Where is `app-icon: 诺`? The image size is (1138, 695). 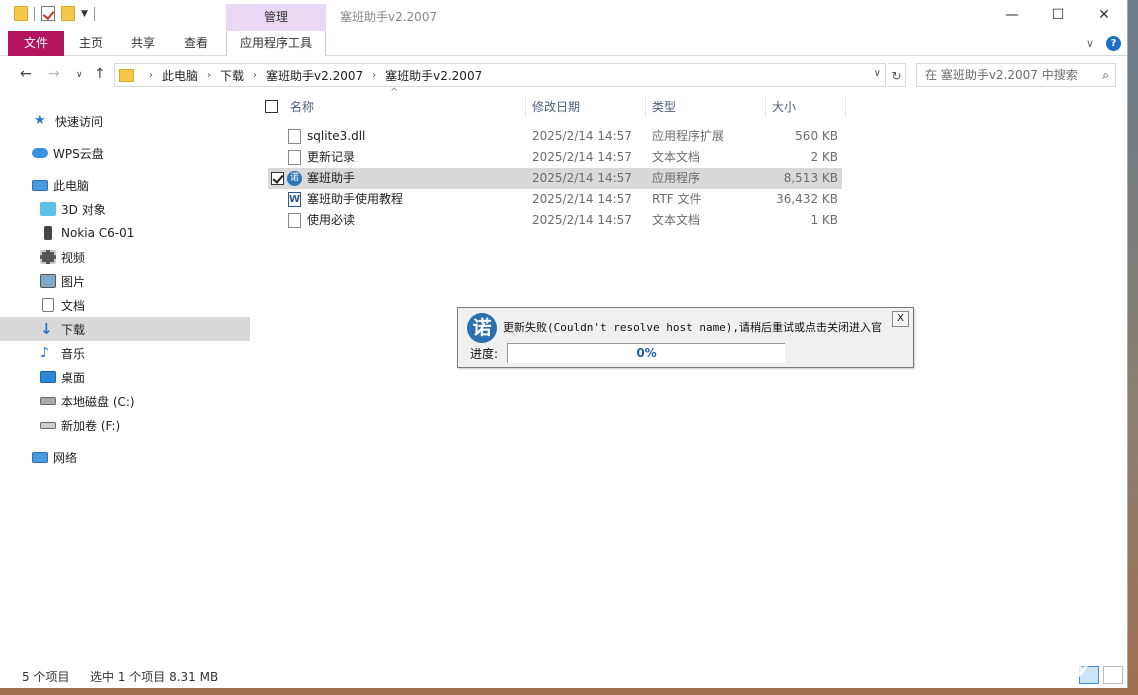
app-icon: 诺 is located at coordinates (294, 178).